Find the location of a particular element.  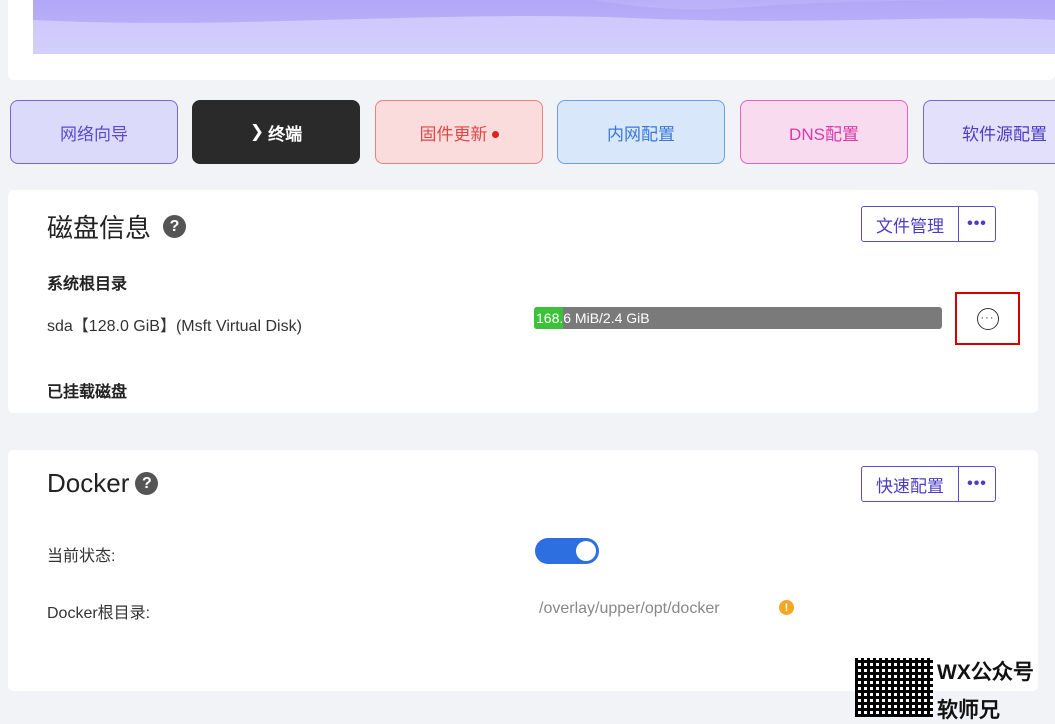

qr-code-icon is located at coordinates (894, 687).